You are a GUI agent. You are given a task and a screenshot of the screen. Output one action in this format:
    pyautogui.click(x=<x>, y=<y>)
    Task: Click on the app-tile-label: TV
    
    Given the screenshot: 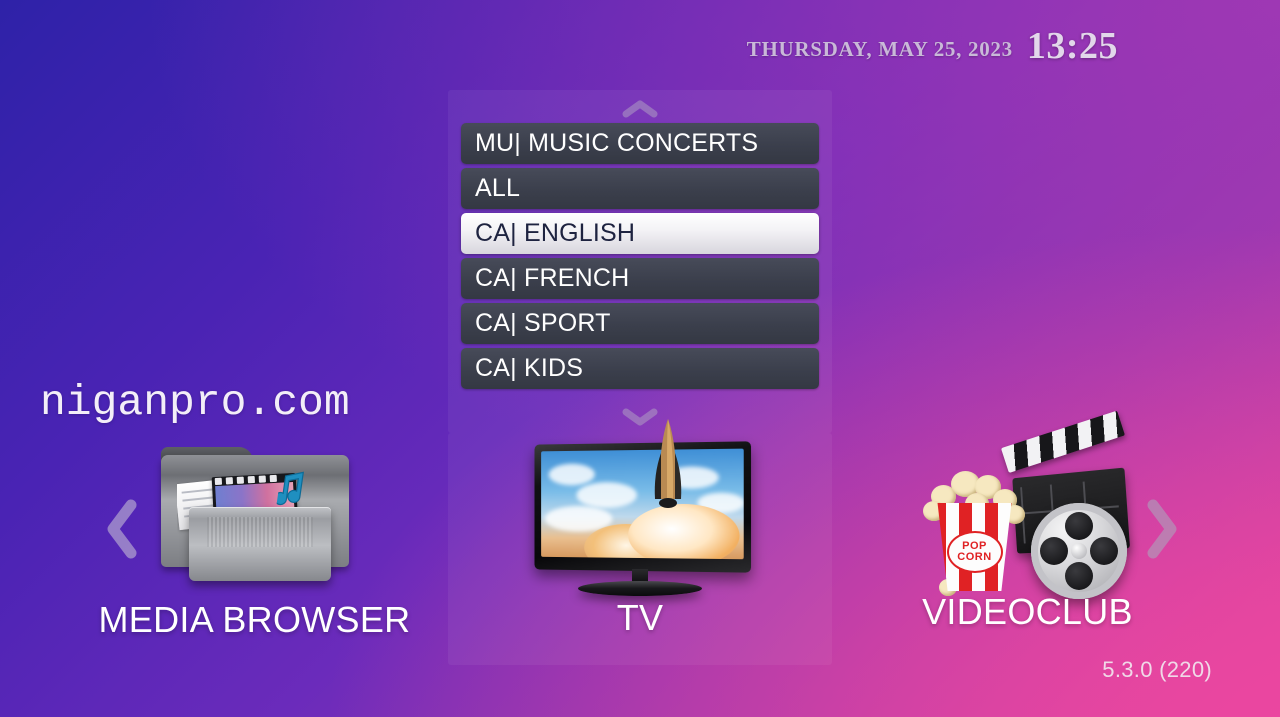 What is the action you would take?
    pyautogui.click(x=640, y=617)
    